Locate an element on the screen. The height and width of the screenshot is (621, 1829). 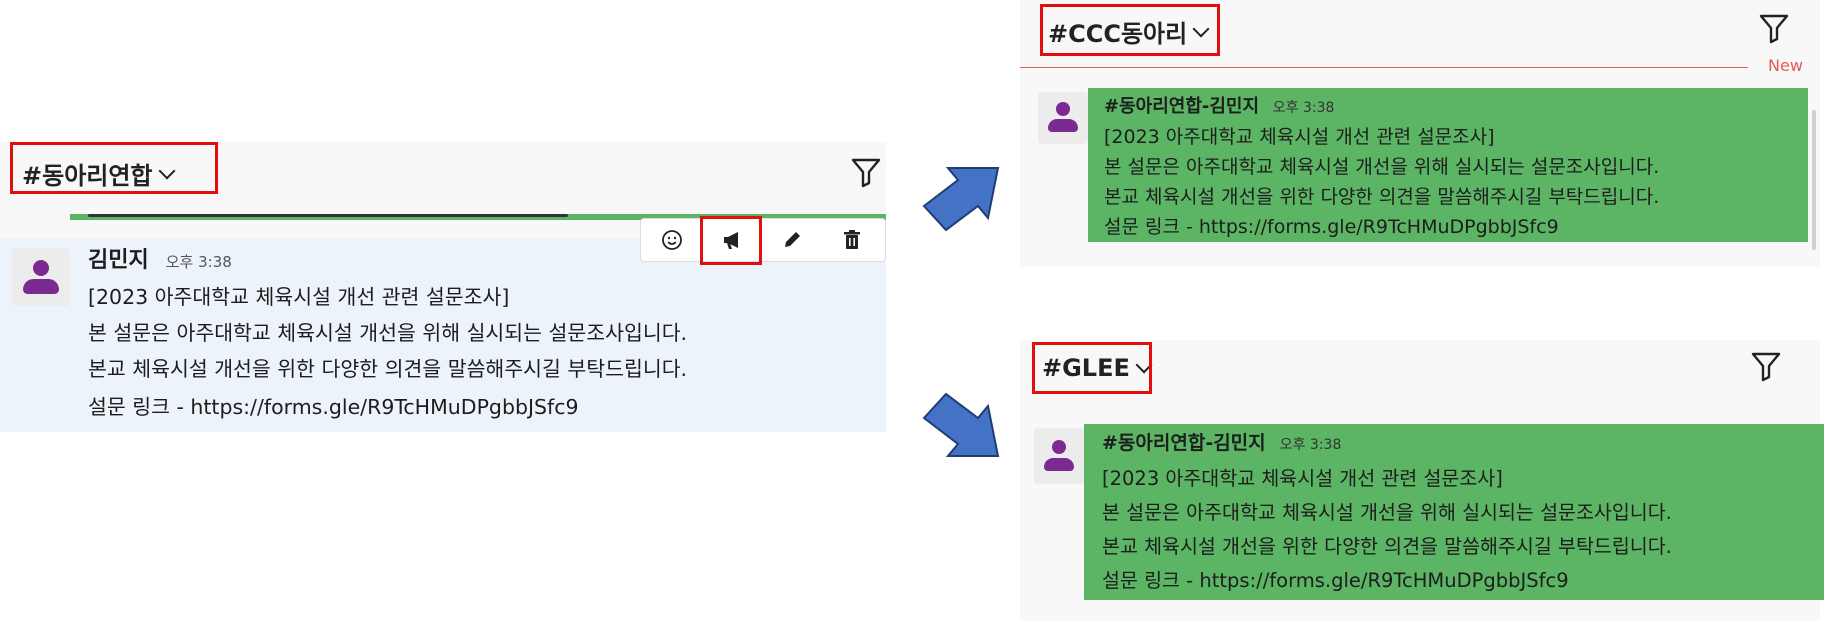
message-header: 김민지 오후 3:38 is located at coordinates (160, 258).